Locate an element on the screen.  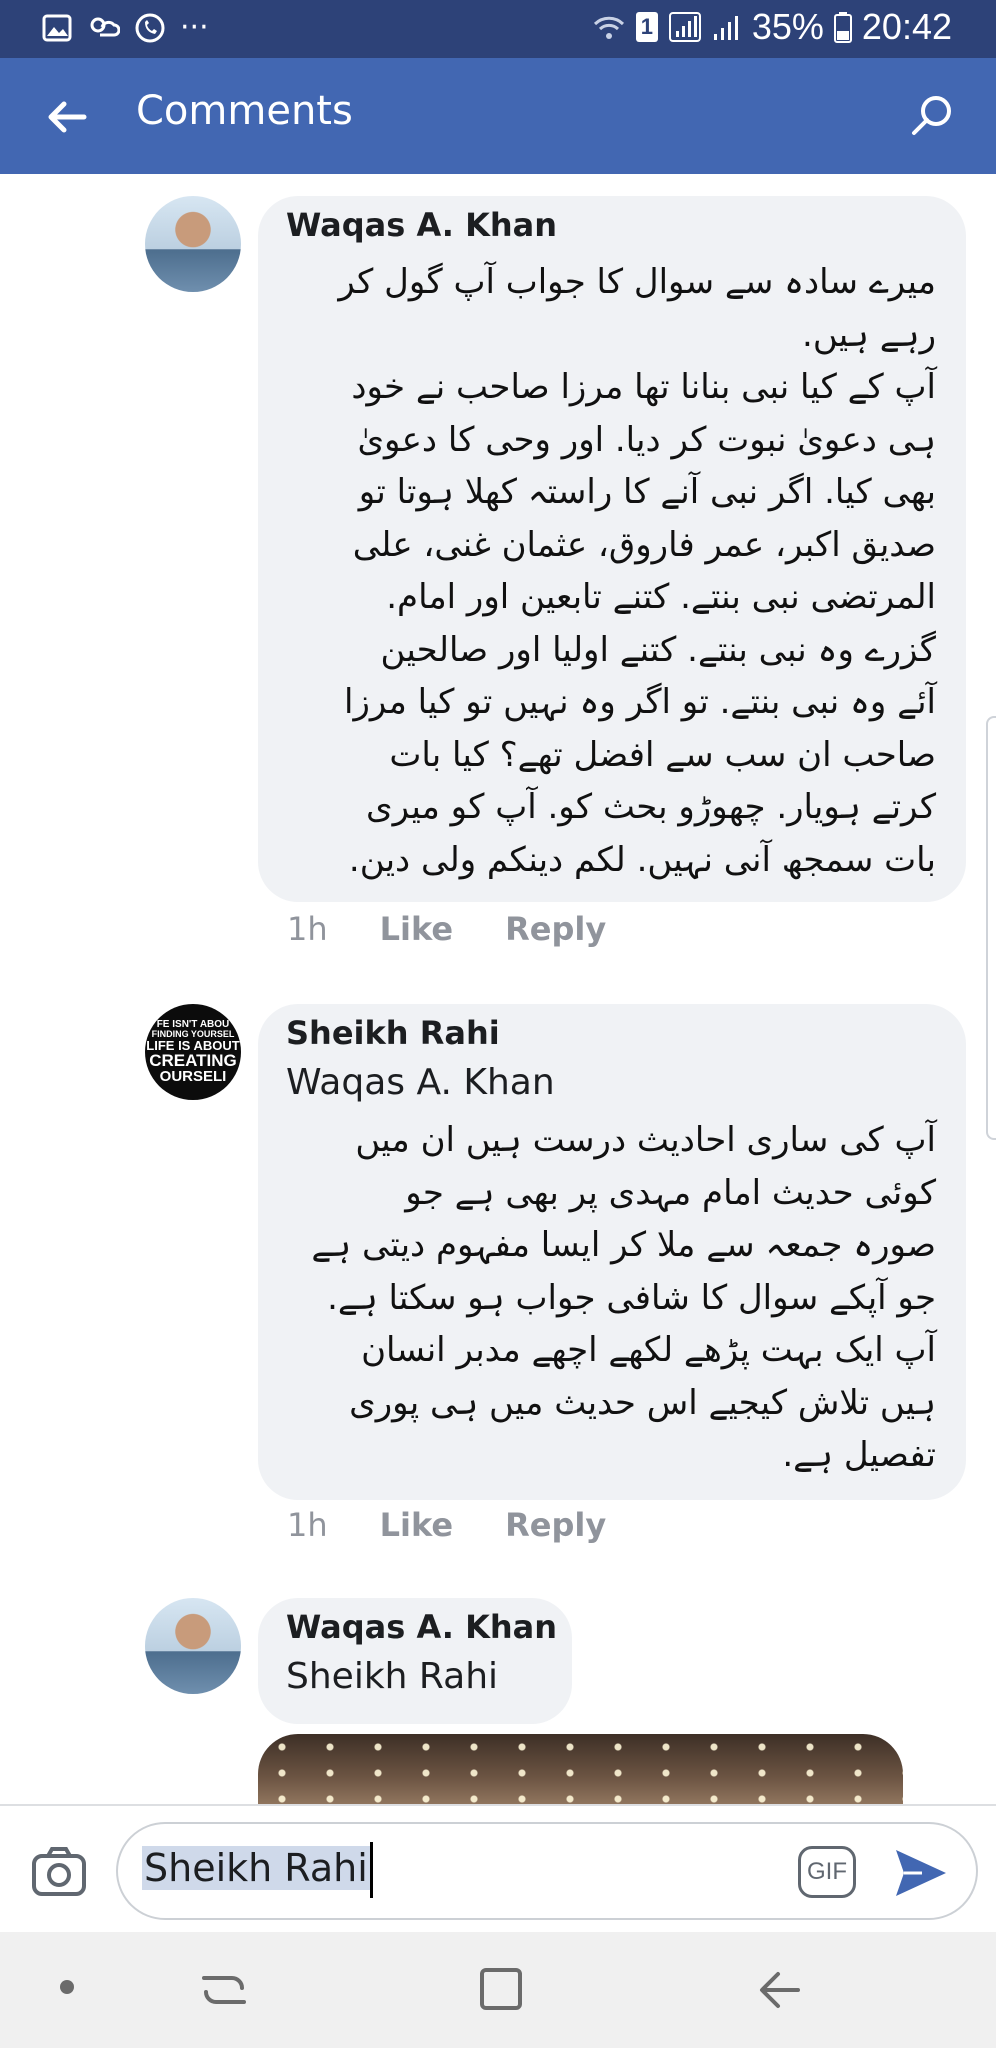
status-right: 1 35% 20:42 is located at coordinates (772, 27).